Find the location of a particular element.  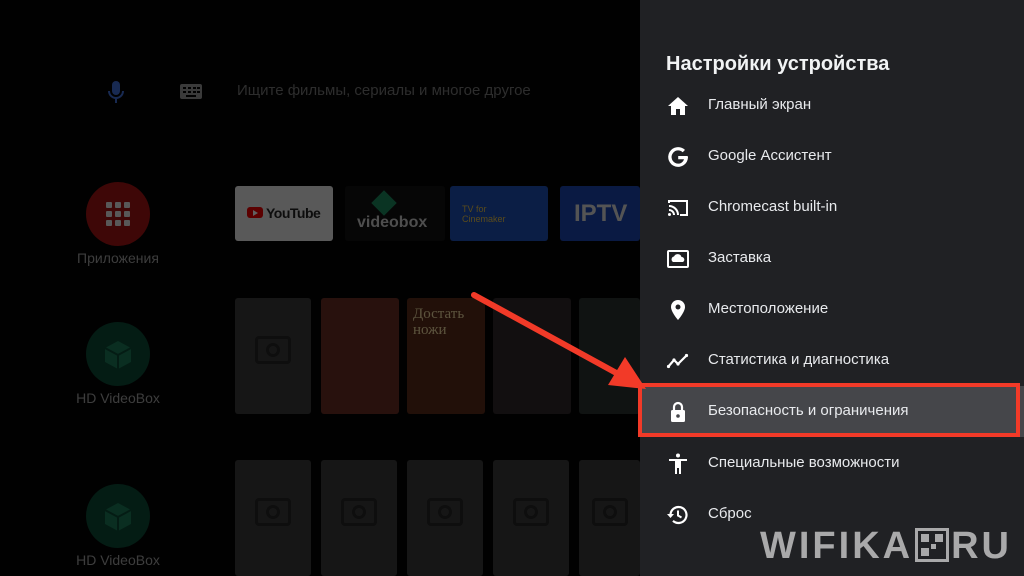

google-icon is located at coordinates (678, 157).